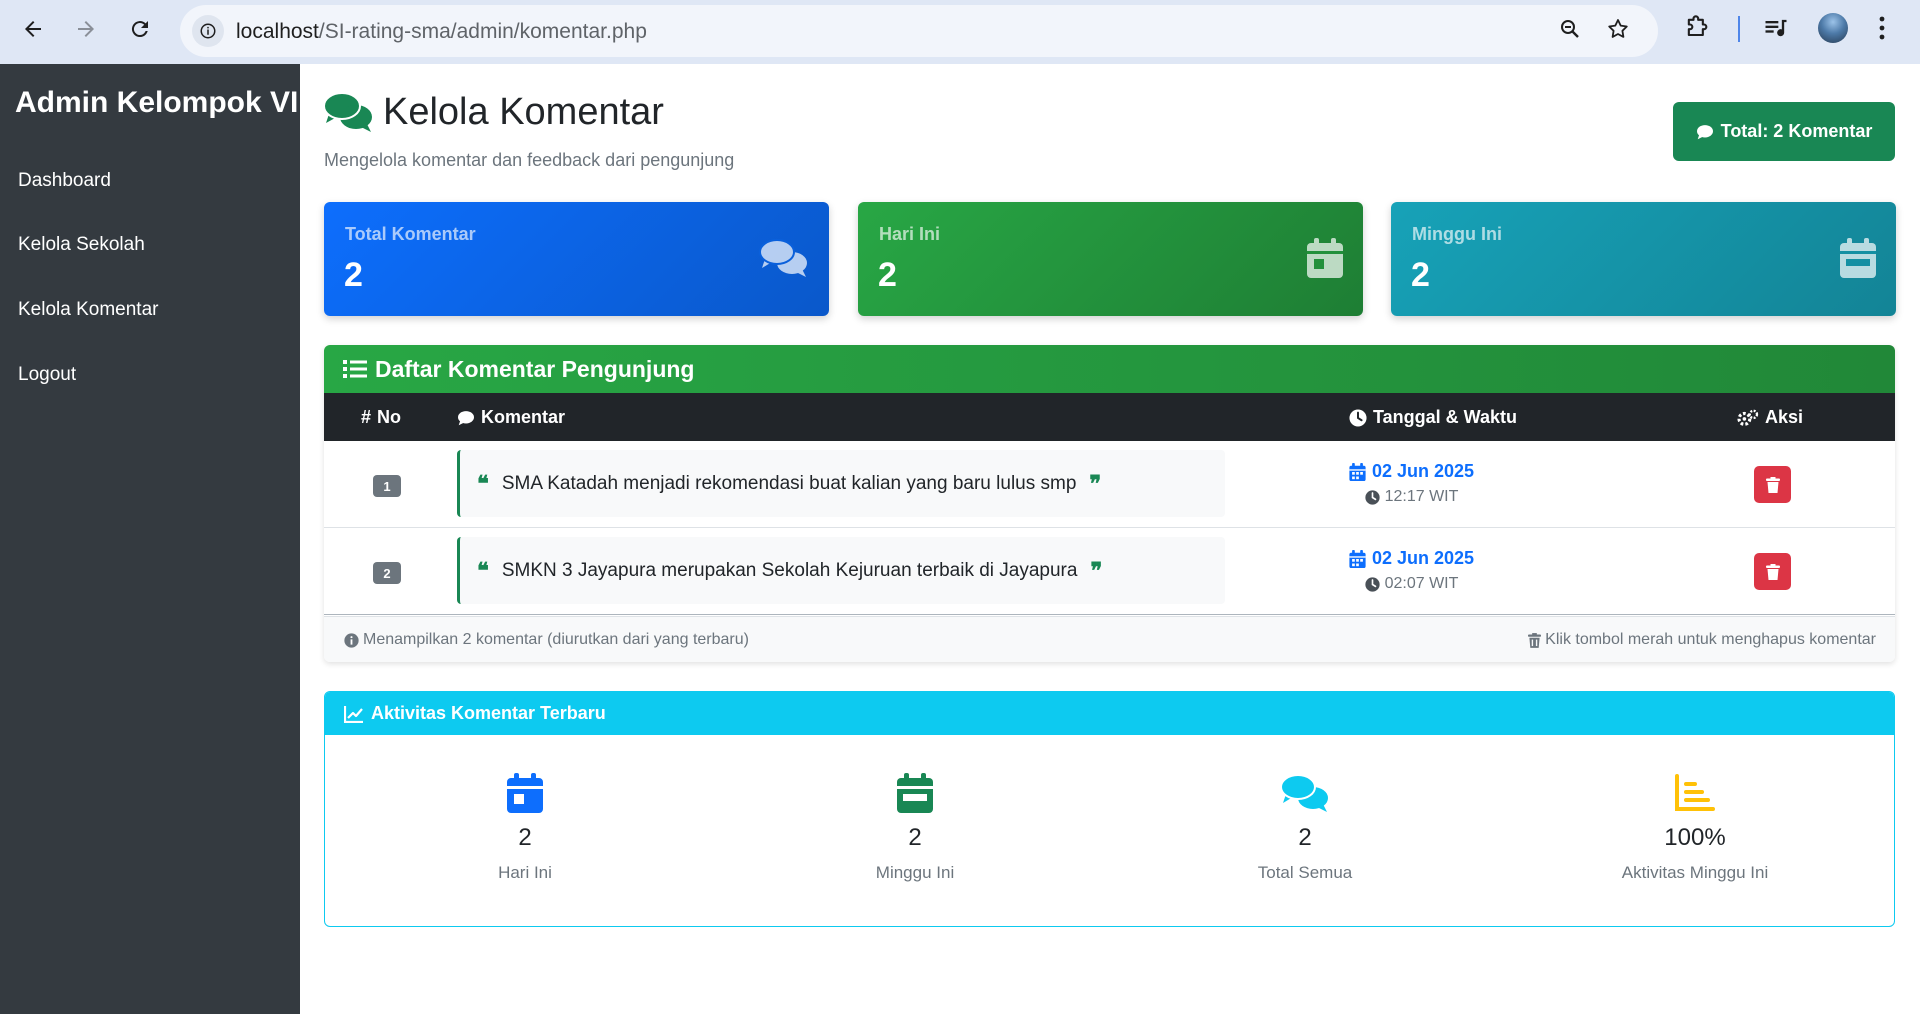 The image size is (1920, 1014). I want to click on activity-item-week: 2 Minggu Ini, so click(915, 827).